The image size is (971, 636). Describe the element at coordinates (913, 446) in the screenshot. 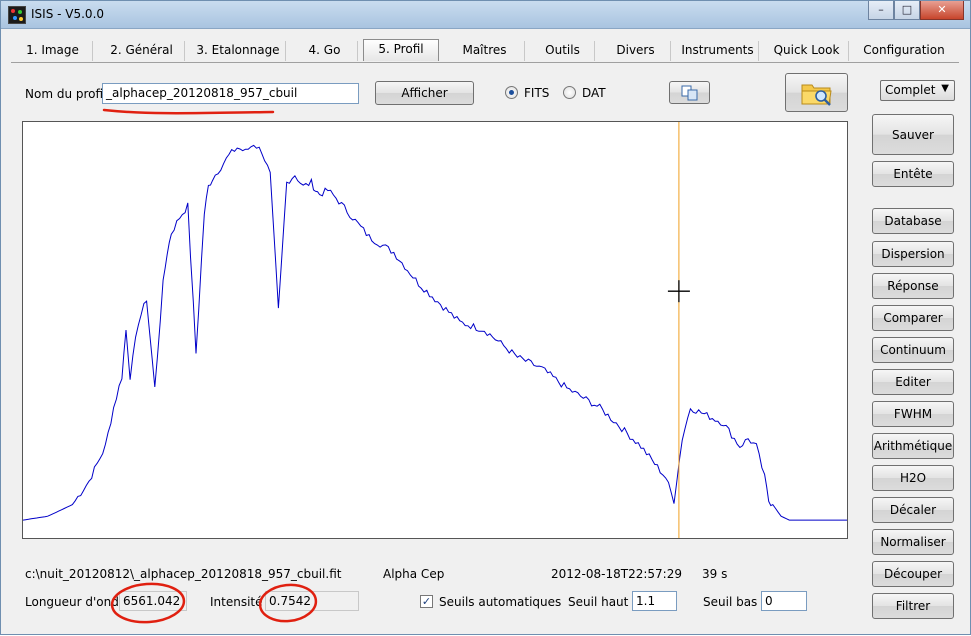

I see `arithmetic-button: Arithmétique` at that location.